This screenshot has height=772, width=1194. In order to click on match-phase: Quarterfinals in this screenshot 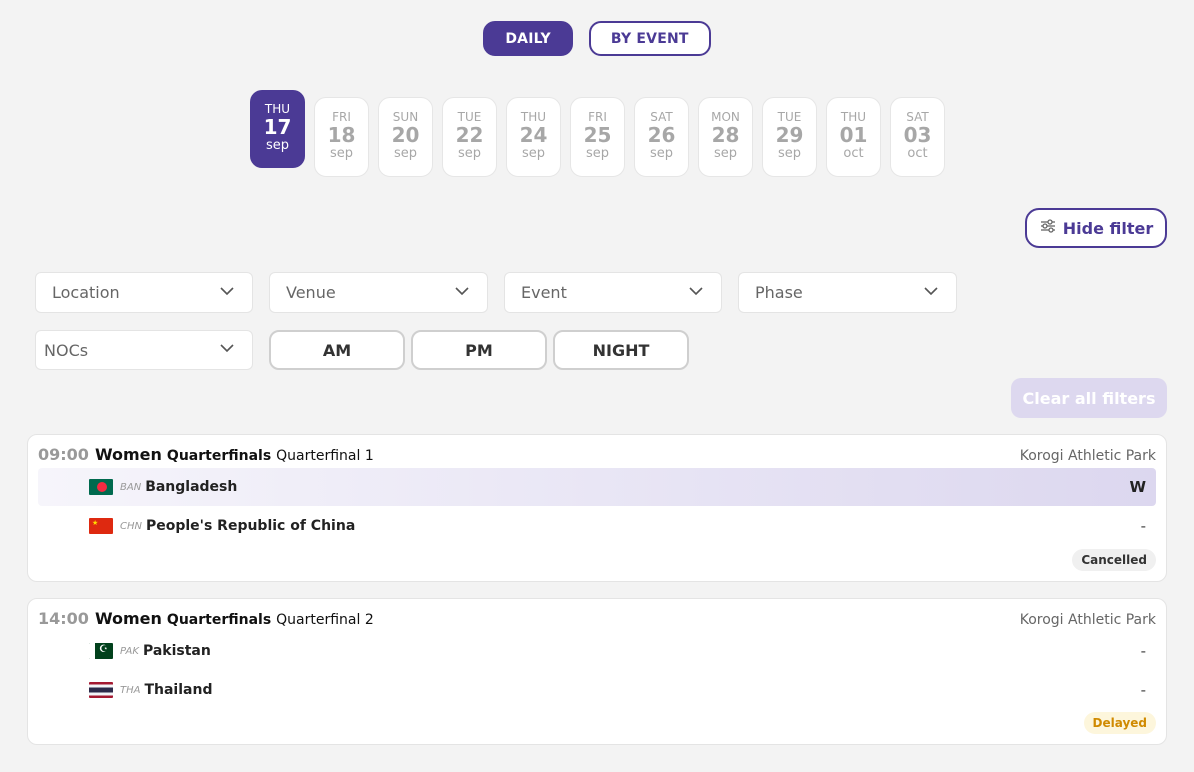, I will do `click(219, 620)`.